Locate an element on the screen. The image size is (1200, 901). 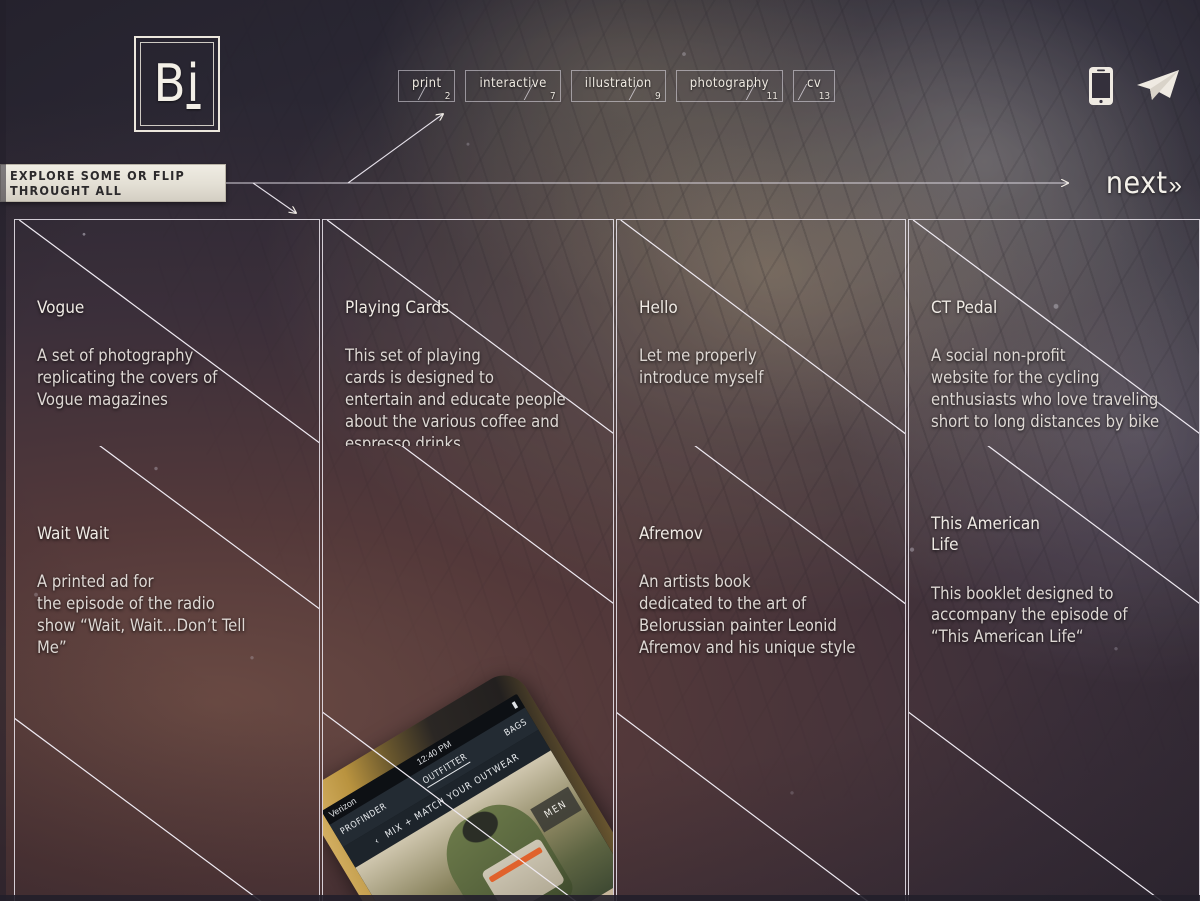
project-title: Hello is located at coordinates (658, 308).